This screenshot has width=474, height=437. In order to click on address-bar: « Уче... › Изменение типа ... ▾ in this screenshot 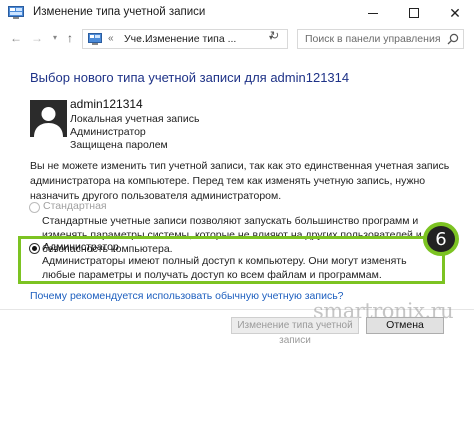, I will do `click(185, 39)`.